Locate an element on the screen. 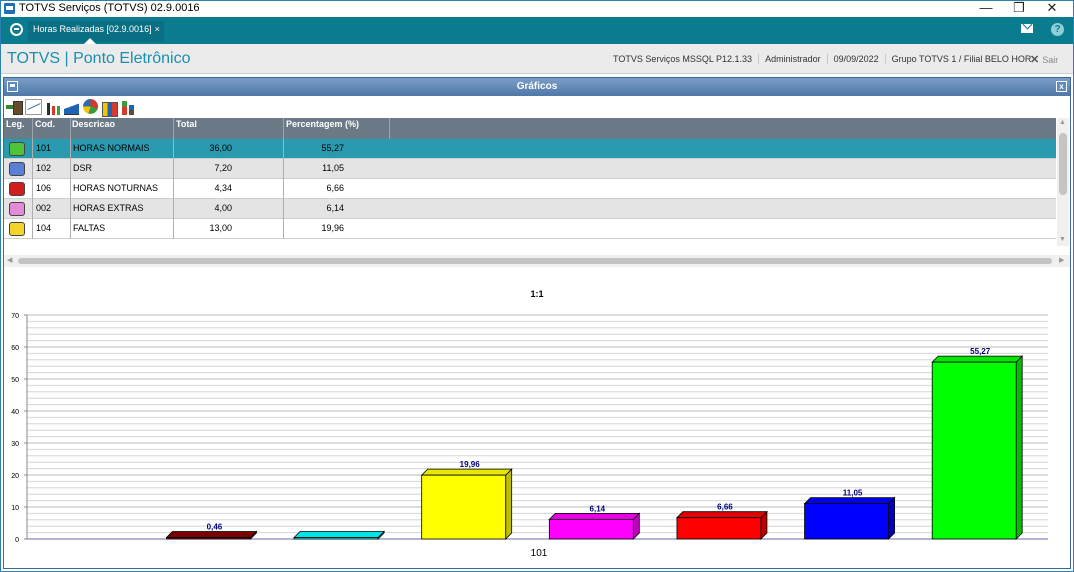  scroll-left-icon: ◀ is located at coordinates (9, 260).